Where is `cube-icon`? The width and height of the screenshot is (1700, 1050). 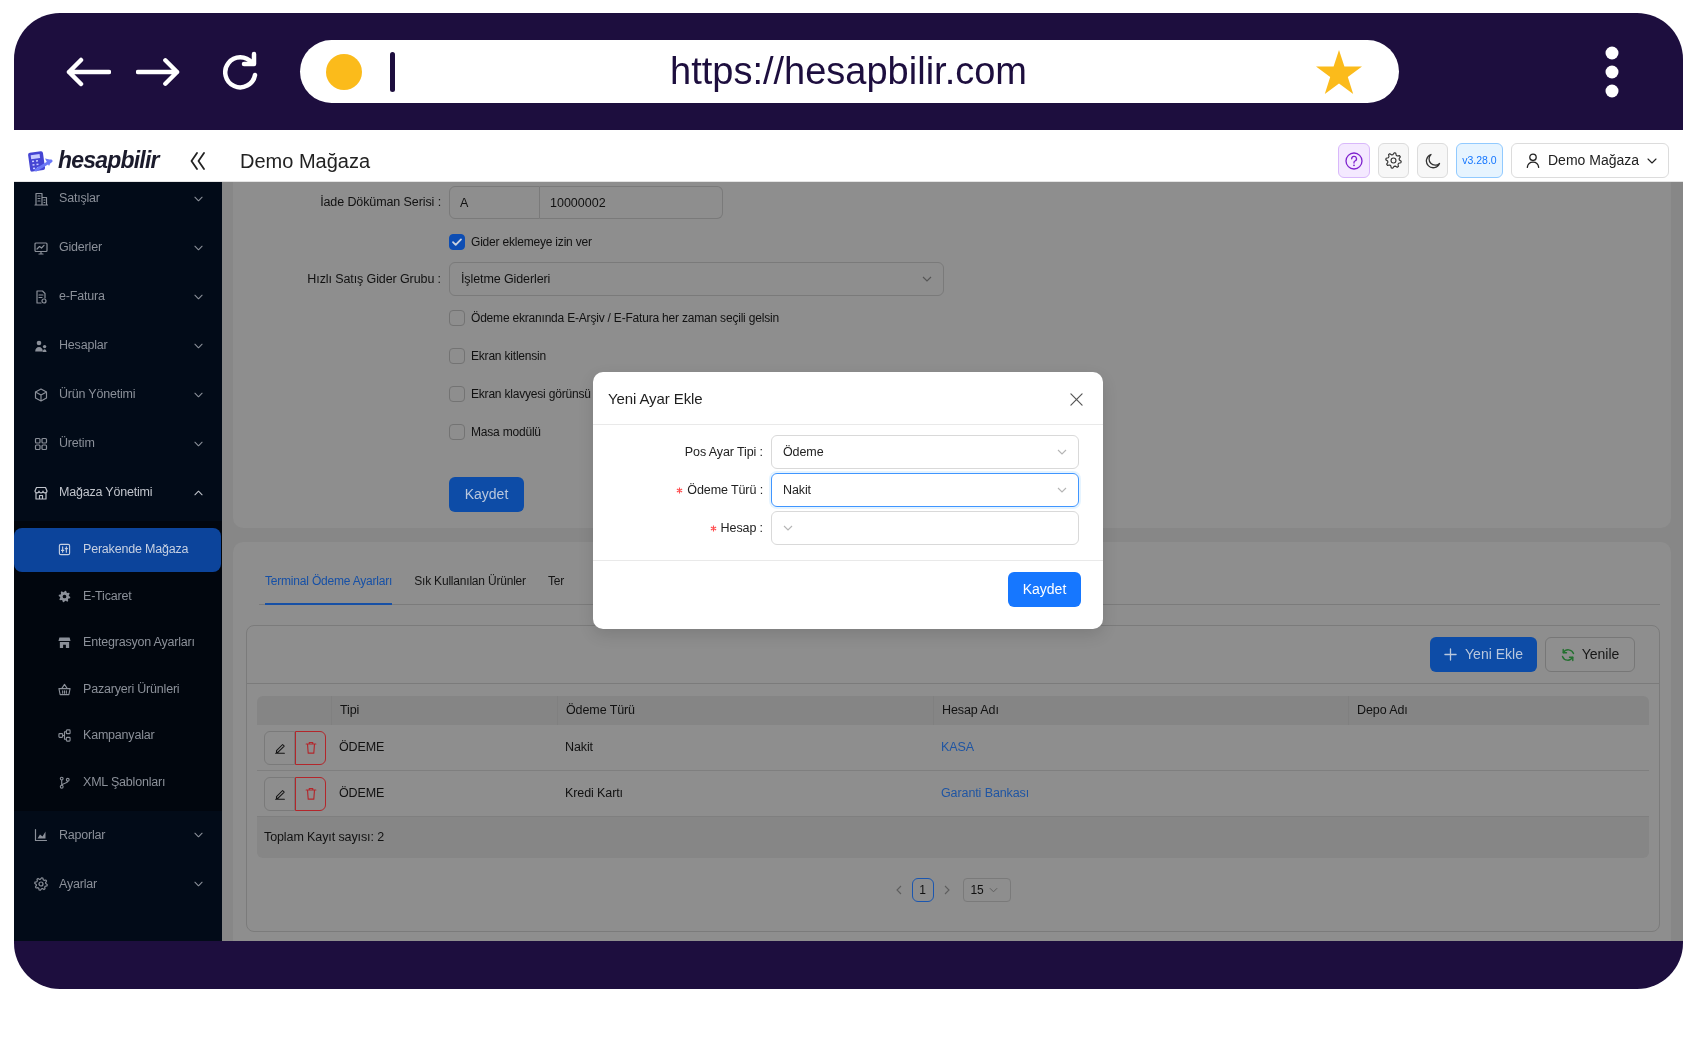 cube-icon is located at coordinates (41, 394).